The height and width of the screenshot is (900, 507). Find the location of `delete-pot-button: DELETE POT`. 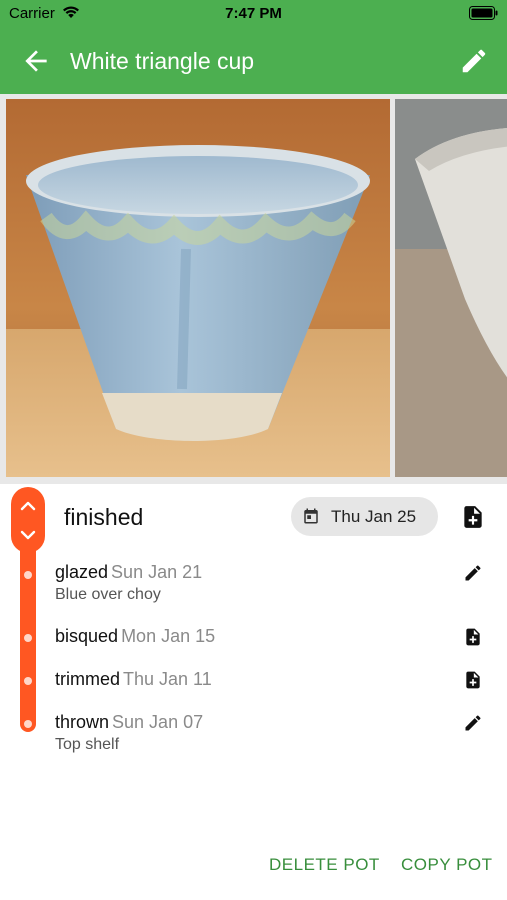

delete-pot-button: DELETE POT is located at coordinates (324, 865).